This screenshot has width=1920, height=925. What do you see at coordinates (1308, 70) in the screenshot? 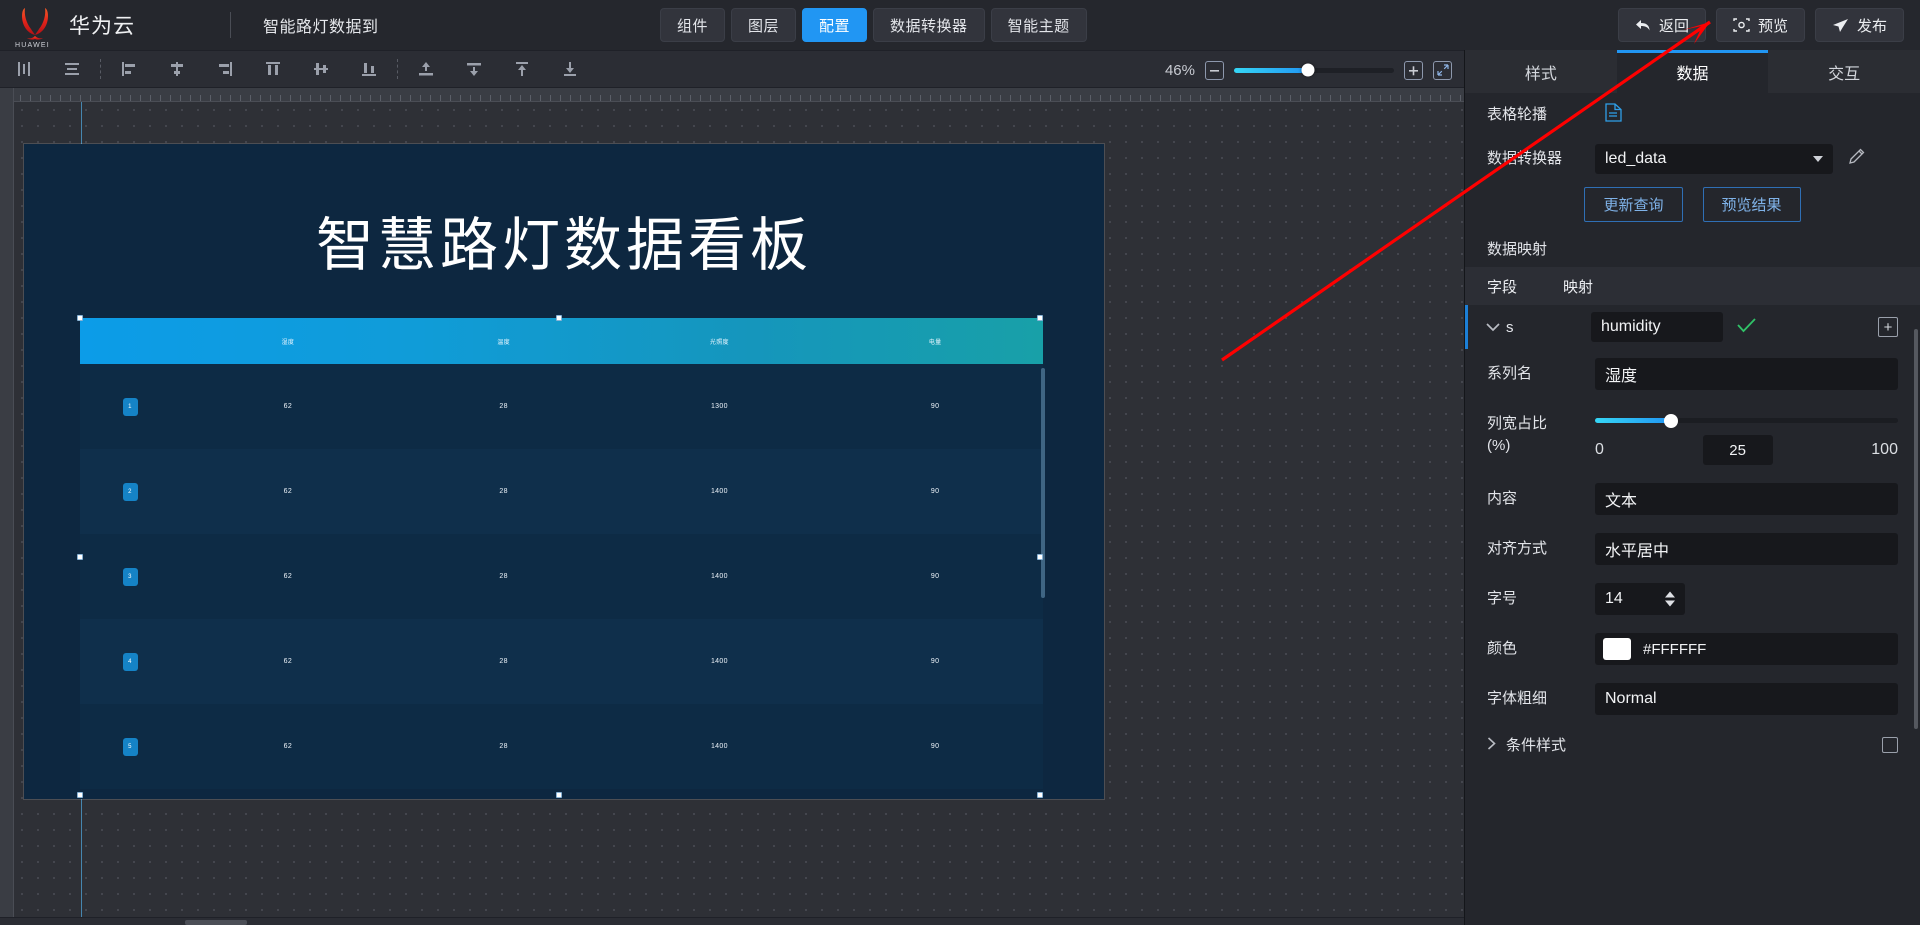
I see `zoom-slider-handle` at bounding box center [1308, 70].